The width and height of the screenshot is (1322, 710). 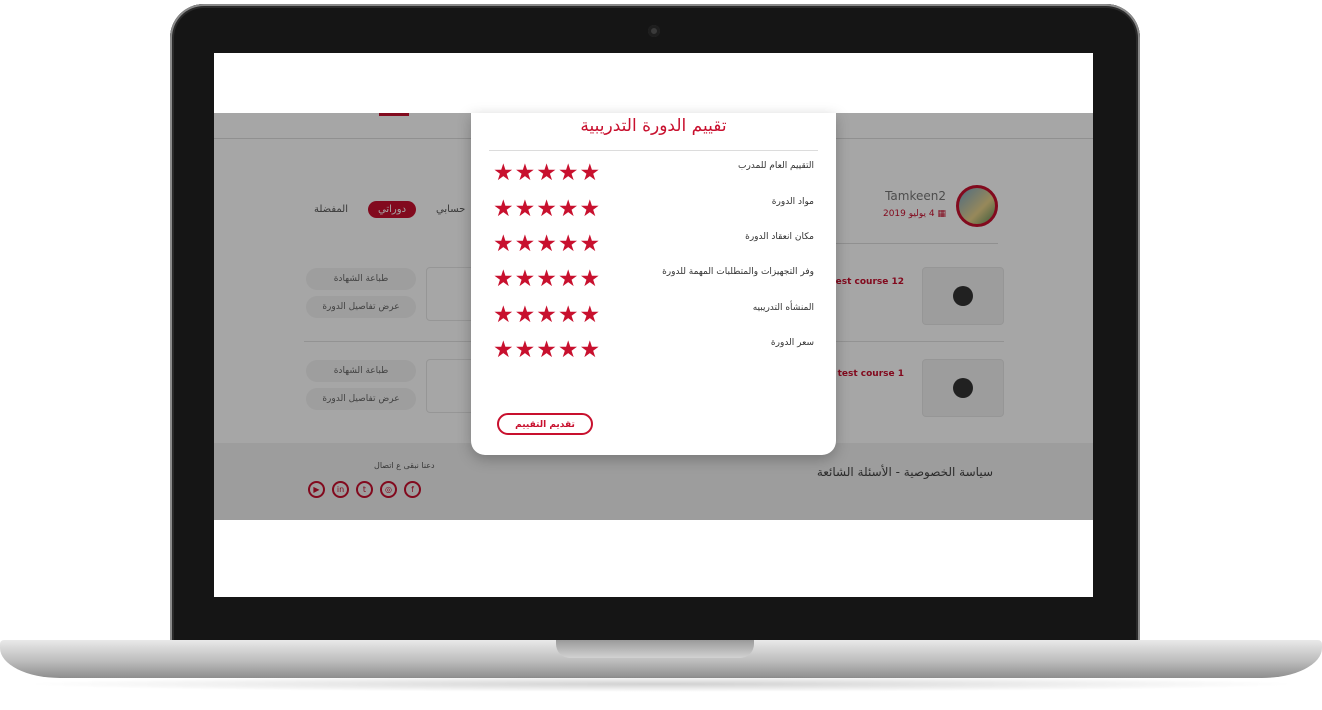 I want to click on rating-row-facility: المنشأه التدريبيه ★ ★ ★ ★ ★, so click(x=653, y=317).